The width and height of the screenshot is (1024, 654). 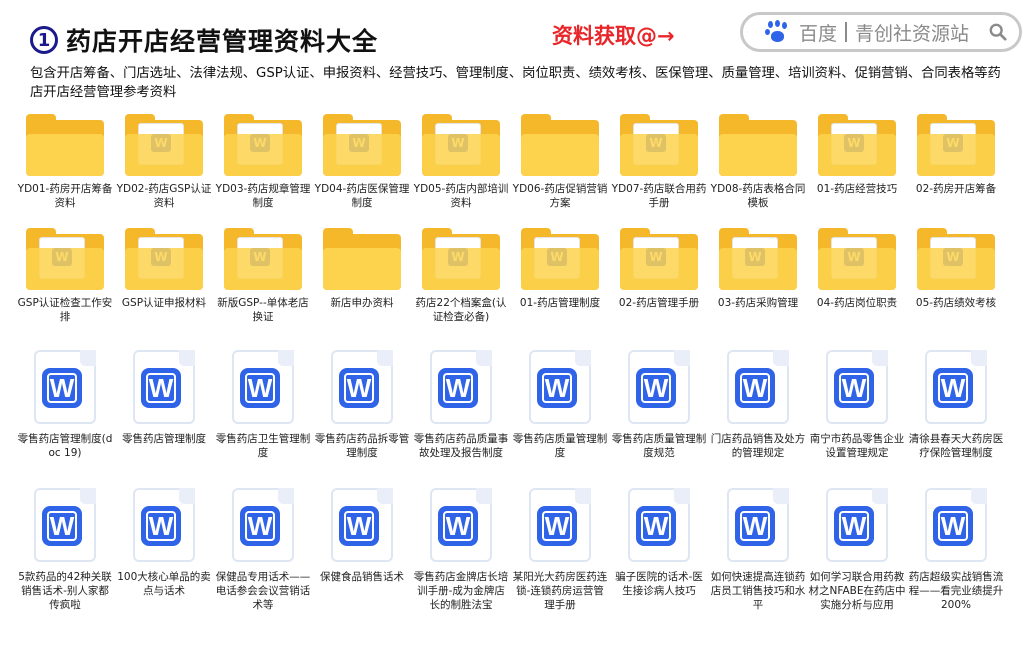 I want to click on document-item: W 100大核心单品的卖点与话术, so click(x=164, y=543).